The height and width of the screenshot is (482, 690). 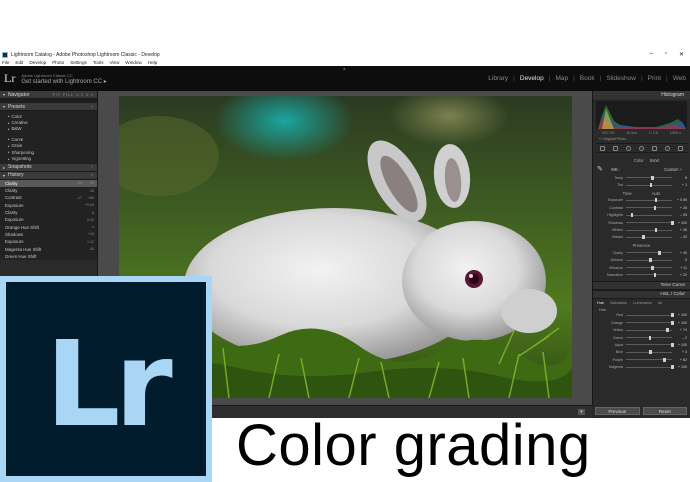 I want to click on module-library: Library, so click(x=498, y=78).